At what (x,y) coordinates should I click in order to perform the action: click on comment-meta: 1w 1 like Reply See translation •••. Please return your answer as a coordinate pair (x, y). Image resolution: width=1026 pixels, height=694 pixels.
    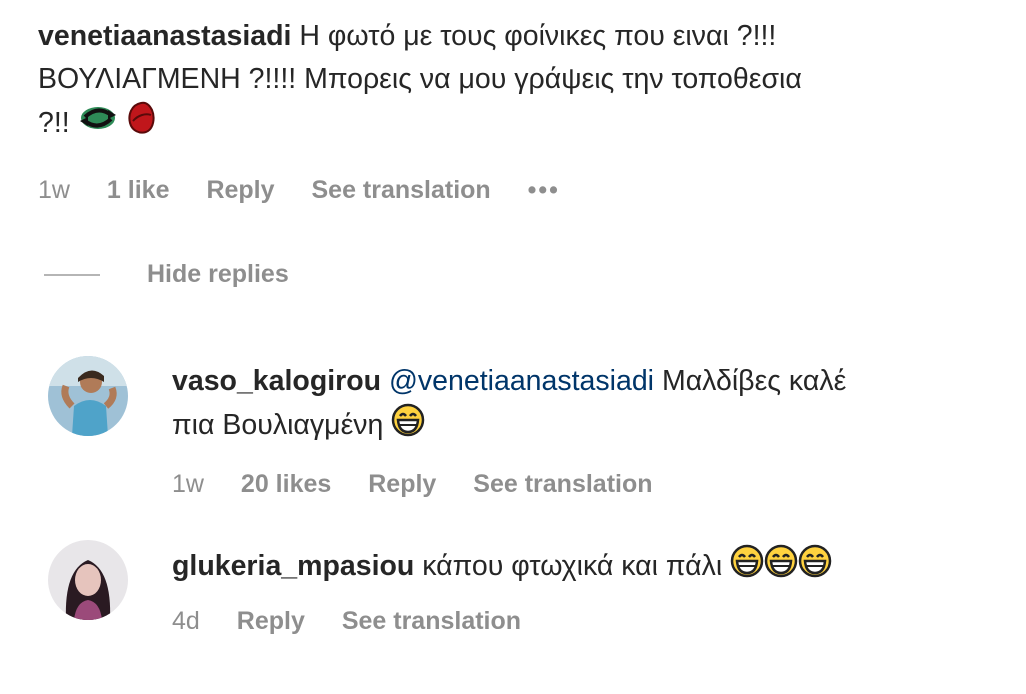
    Looking at the image, I should click on (314, 190).